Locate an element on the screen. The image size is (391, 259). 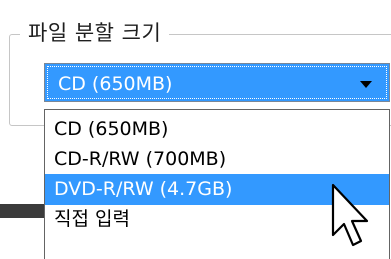
groupbox-title: 파일 분할 크기 is located at coordinates (95, 33).